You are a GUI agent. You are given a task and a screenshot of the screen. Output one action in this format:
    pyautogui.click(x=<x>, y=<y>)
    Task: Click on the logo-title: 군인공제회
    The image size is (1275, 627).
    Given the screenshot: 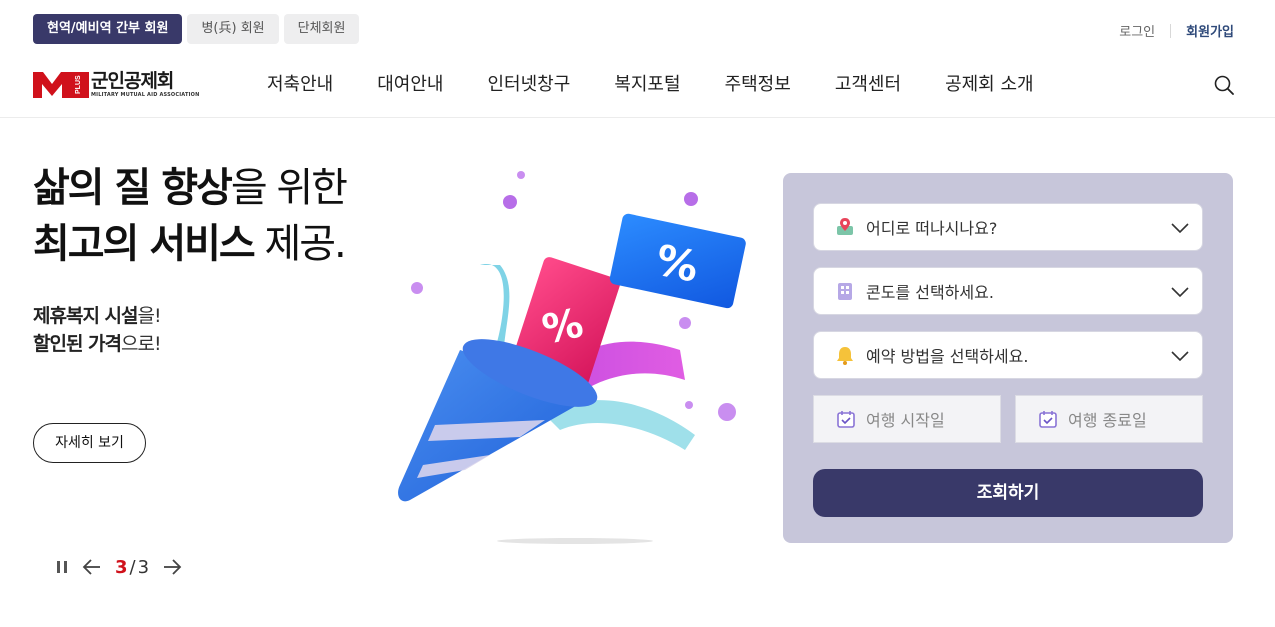 What is the action you would take?
    pyautogui.click(x=132, y=81)
    